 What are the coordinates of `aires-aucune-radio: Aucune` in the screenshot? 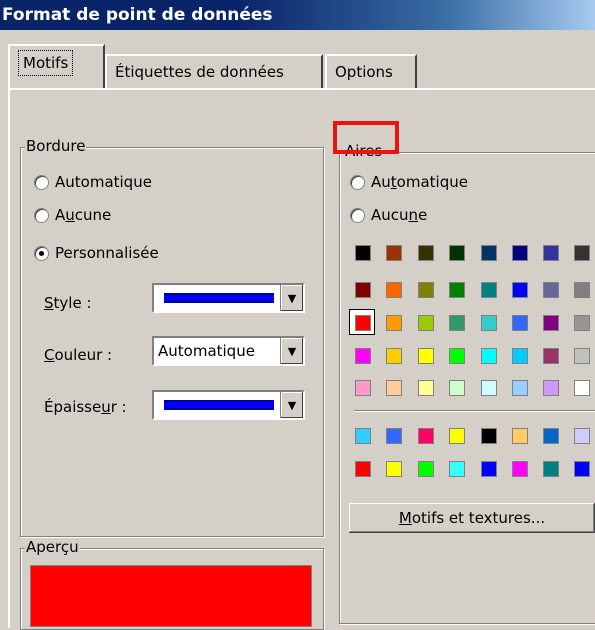 It's located at (388, 215).